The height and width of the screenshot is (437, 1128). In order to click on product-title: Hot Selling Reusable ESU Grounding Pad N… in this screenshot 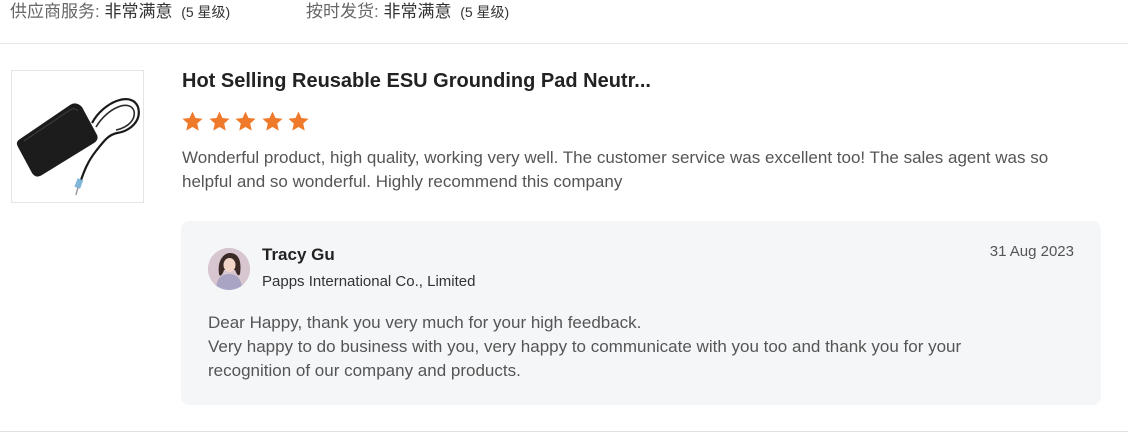, I will do `click(416, 81)`.